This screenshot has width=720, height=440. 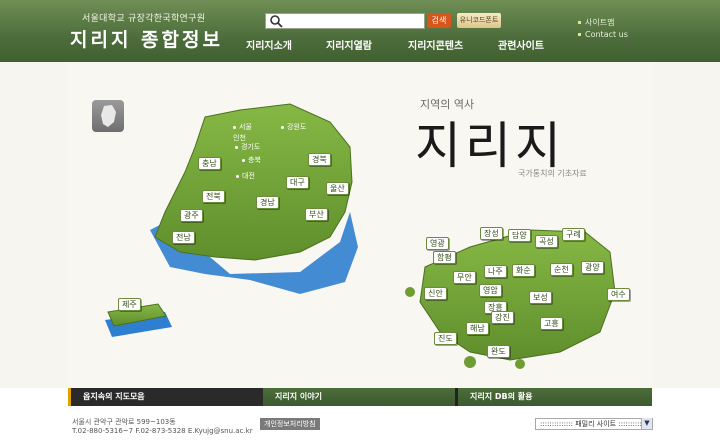 I want to click on region-chungnam: 충남, so click(x=209, y=163).